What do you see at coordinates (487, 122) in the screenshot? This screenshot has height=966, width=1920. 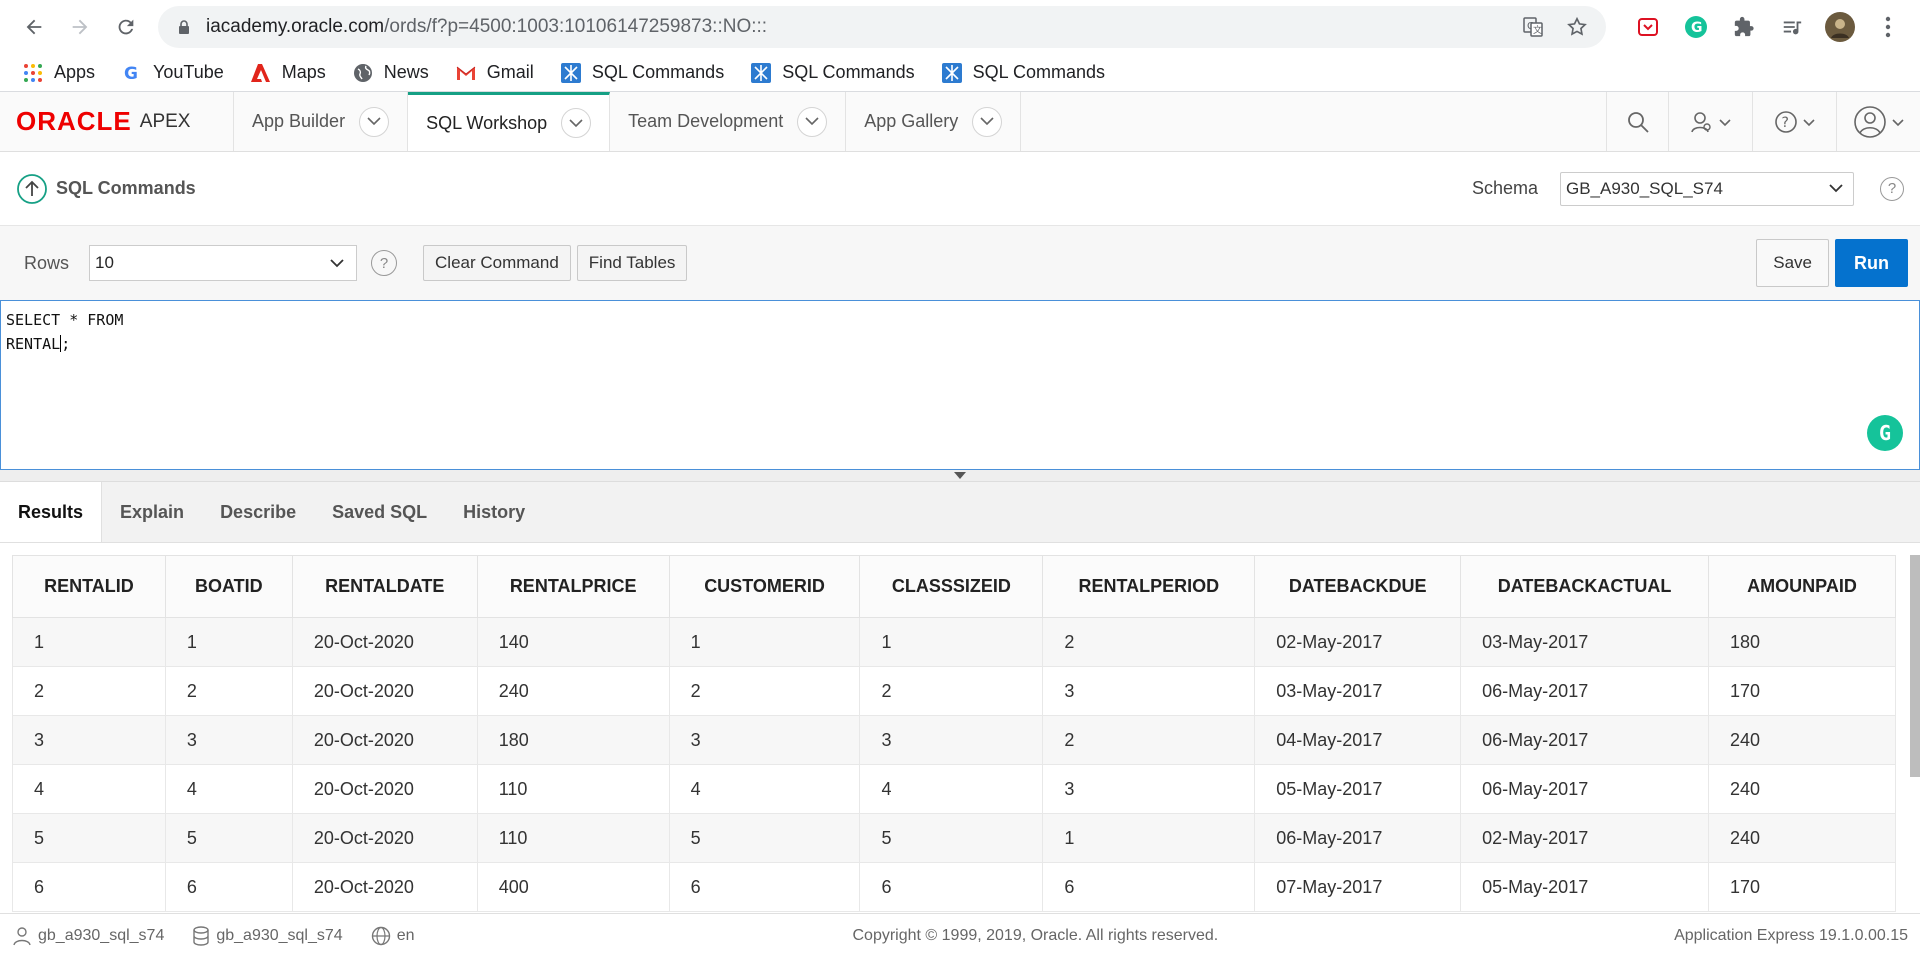 I see `tab-label: SQL Workshop` at bounding box center [487, 122].